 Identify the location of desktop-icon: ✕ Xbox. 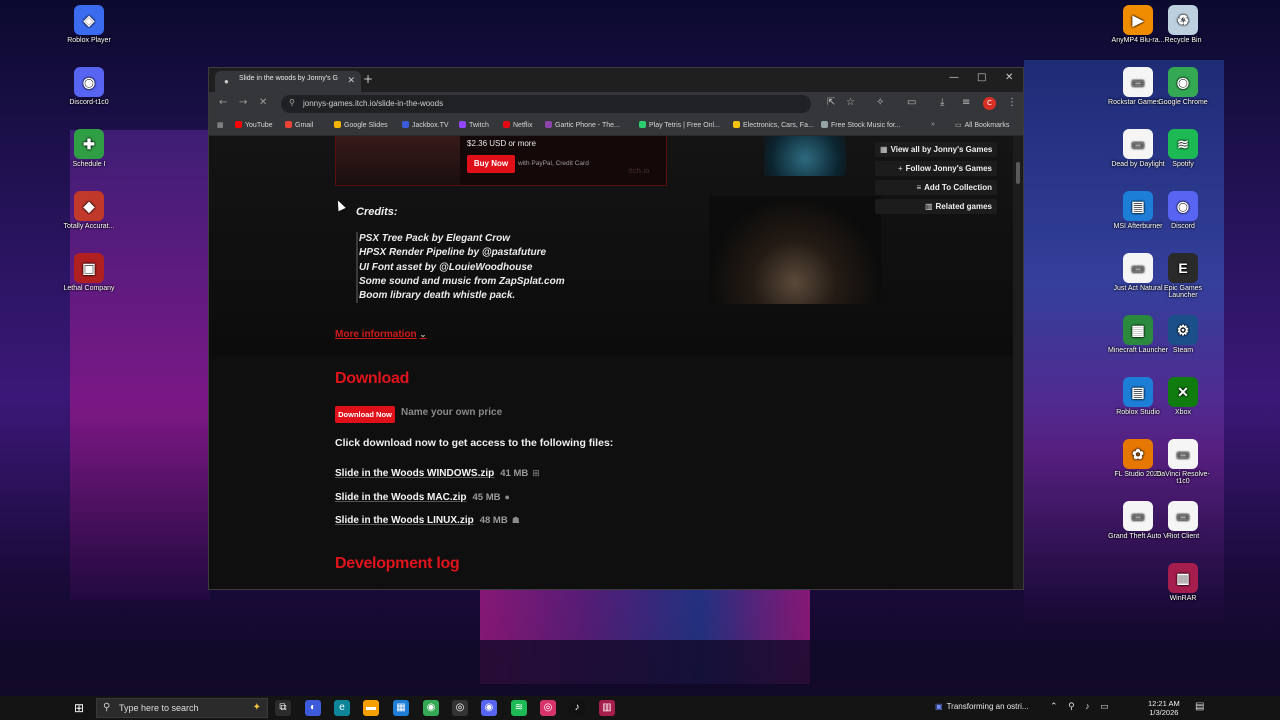
(1183, 396).